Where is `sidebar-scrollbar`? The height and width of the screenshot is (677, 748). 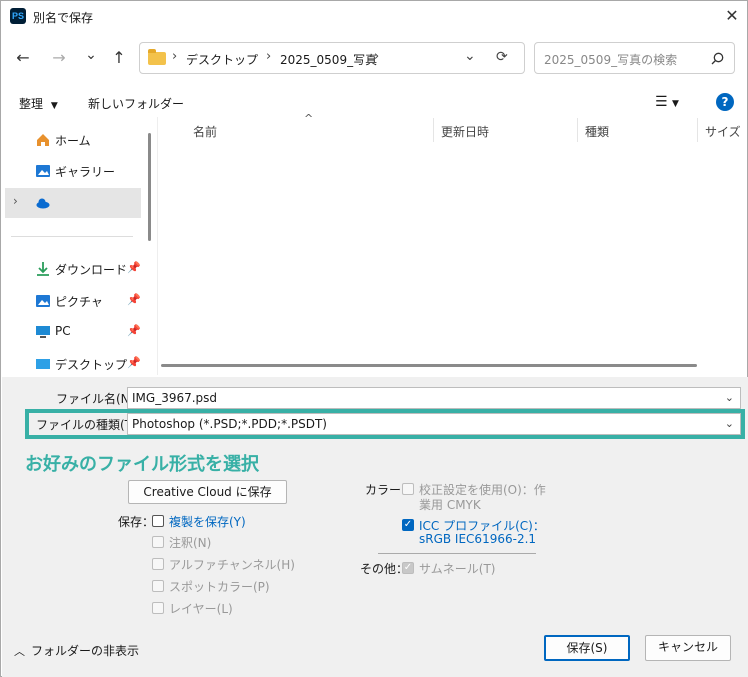 sidebar-scrollbar is located at coordinates (149, 187).